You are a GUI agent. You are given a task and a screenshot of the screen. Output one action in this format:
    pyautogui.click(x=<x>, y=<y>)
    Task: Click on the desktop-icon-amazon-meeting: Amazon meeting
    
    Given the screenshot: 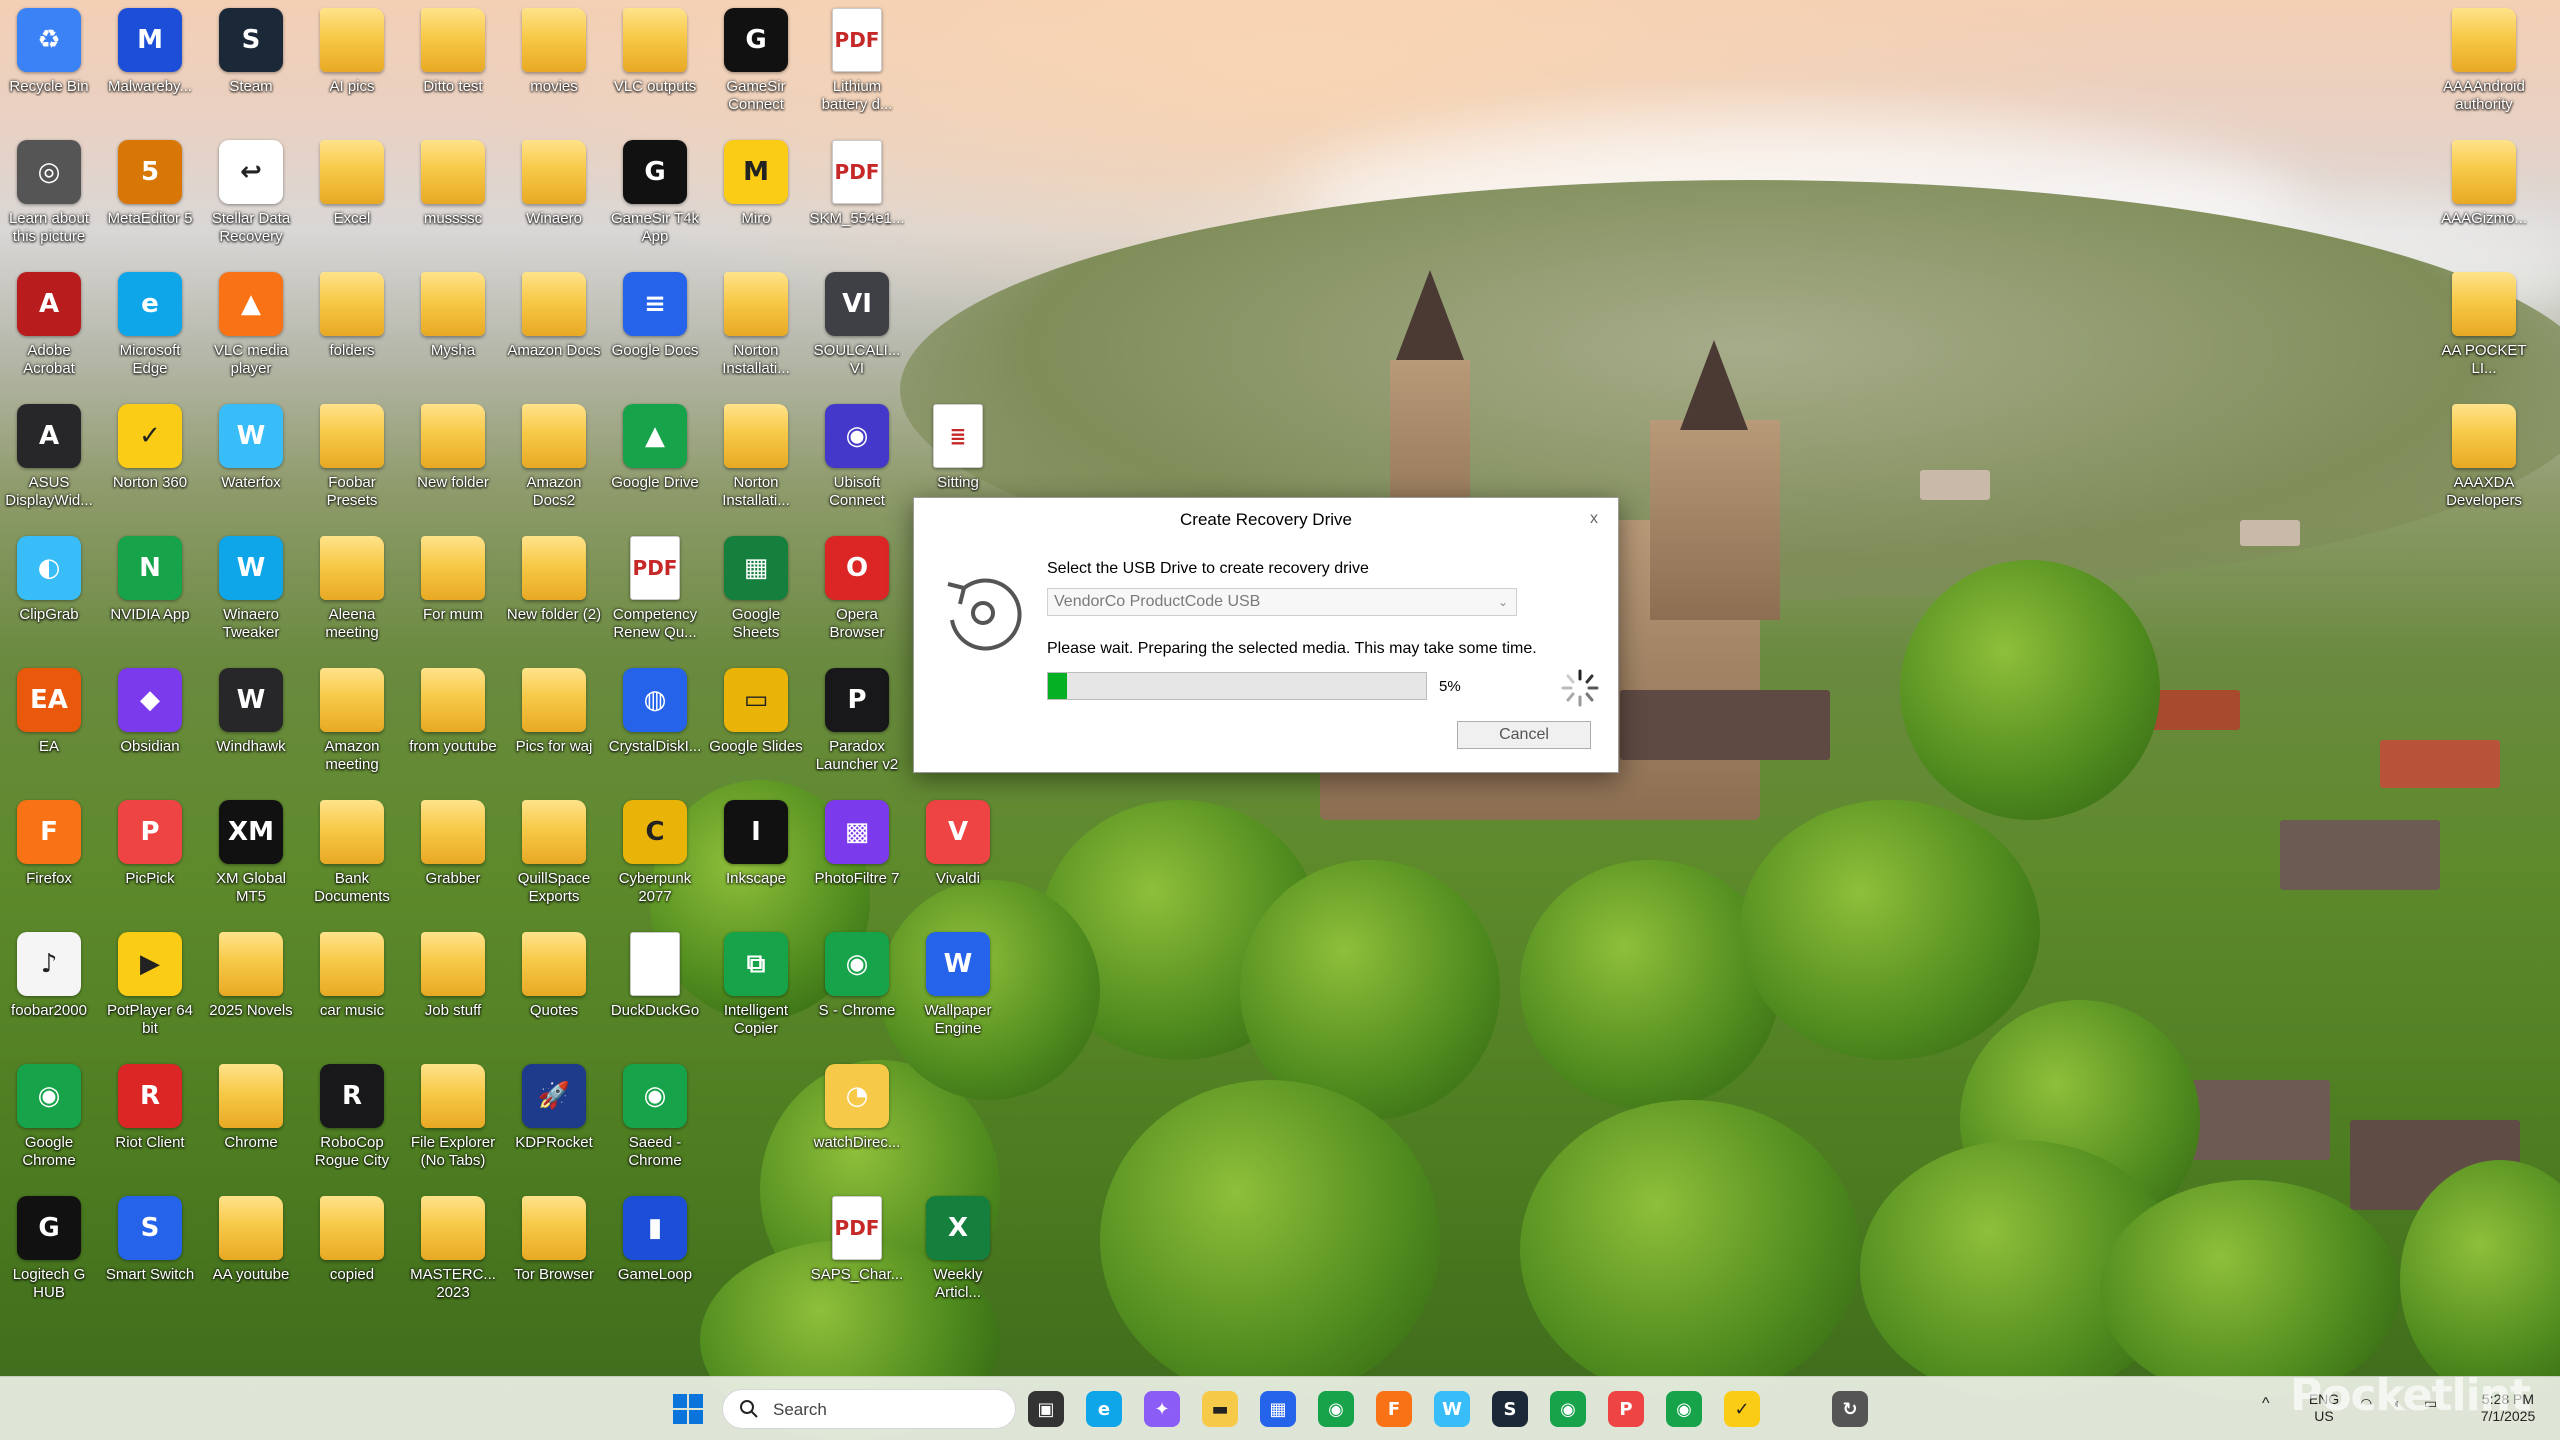 What is the action you would take?
    pyautogui.click(x=352, y=726)
    